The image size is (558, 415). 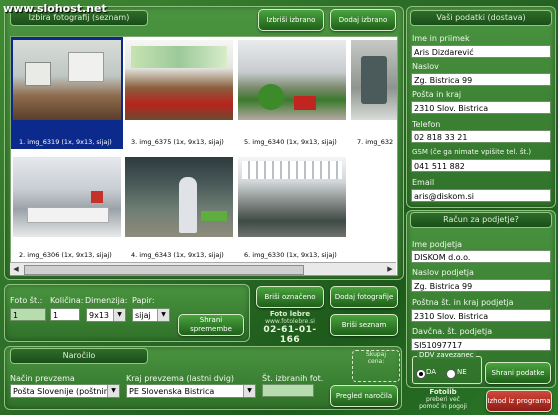 What do you see at coordinates (376, 366) in the screenshot?
I see `total-price-box: Skupaj cena:` at bounding box center [376, 366].